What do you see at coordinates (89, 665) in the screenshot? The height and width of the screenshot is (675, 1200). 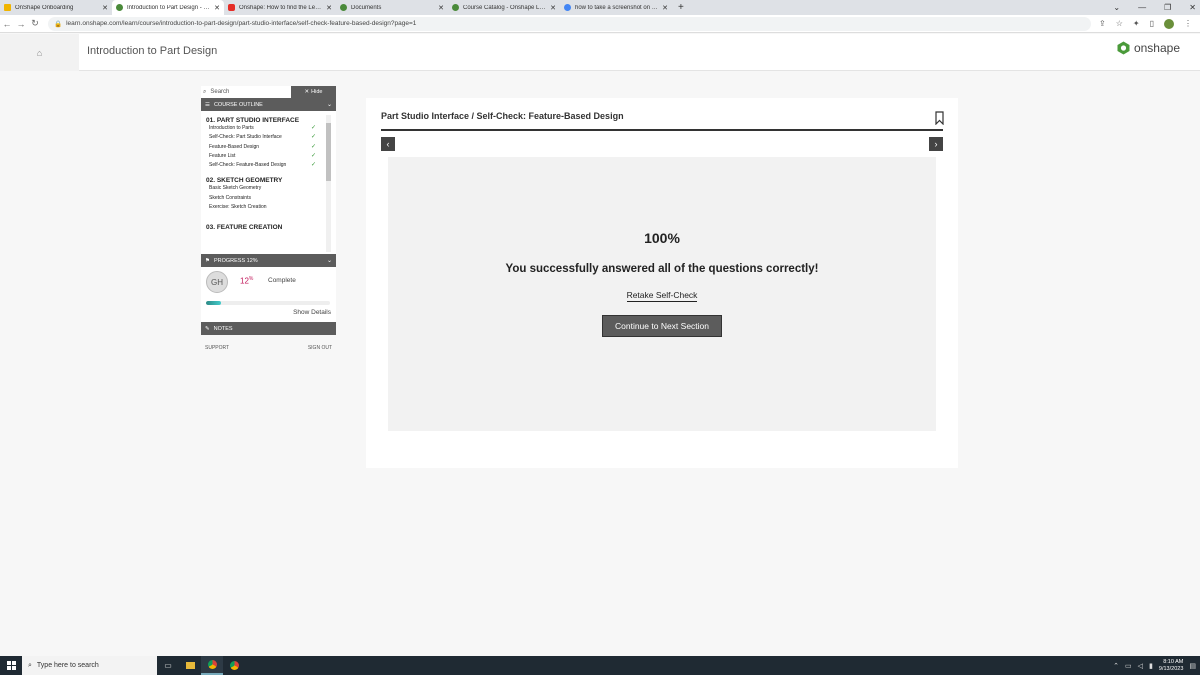 I see `taskbar-search-input: ⌕ Type here to search` at bounding box center [89, 665].